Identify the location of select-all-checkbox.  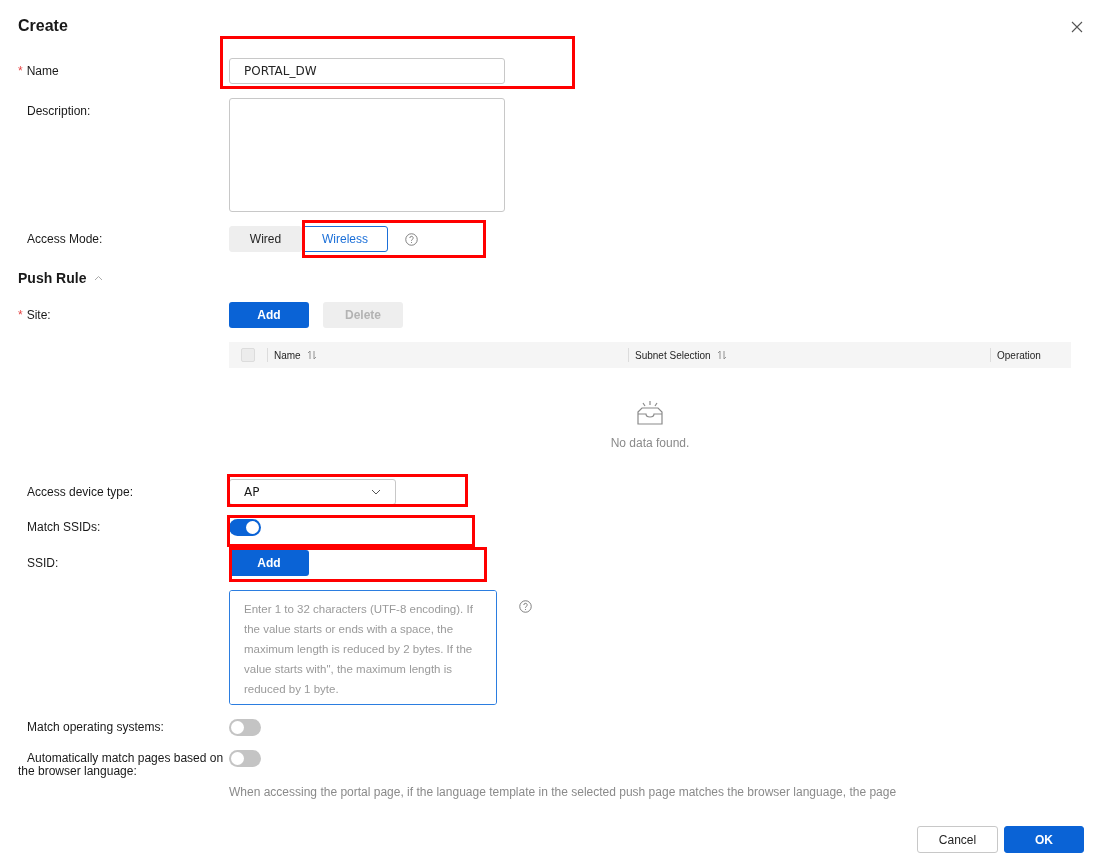
(248, 355).